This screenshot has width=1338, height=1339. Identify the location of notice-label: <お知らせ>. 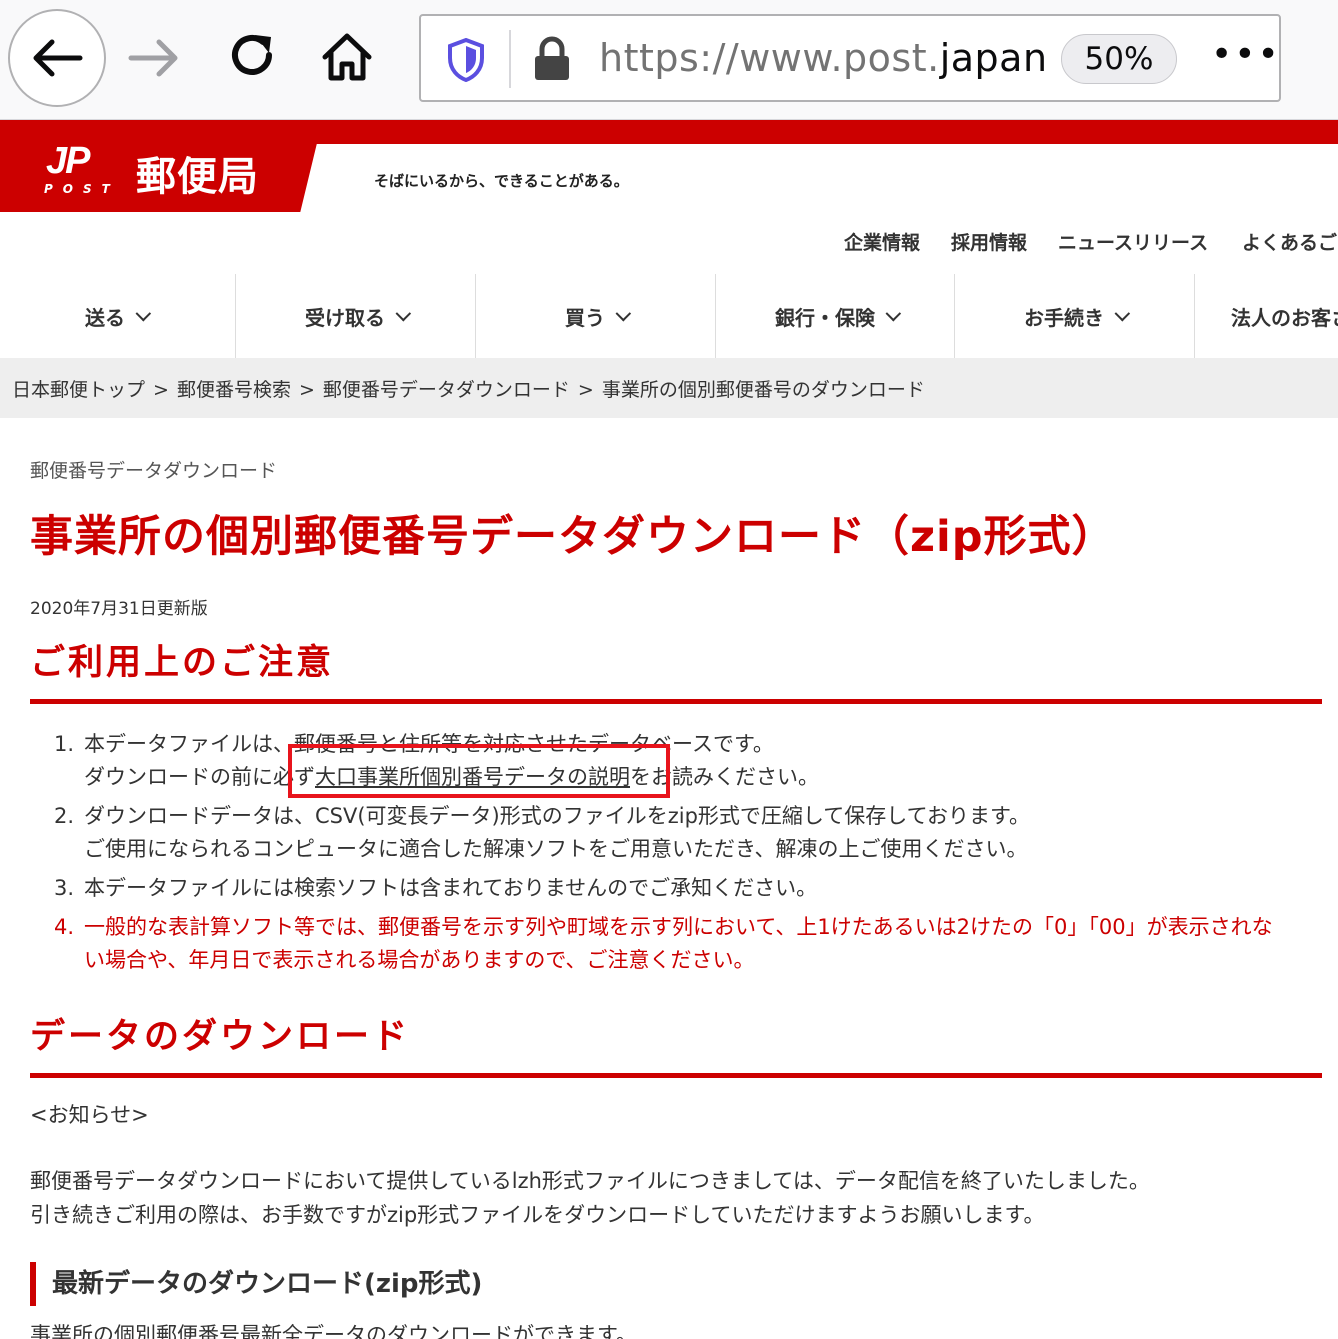
(89, 1115).